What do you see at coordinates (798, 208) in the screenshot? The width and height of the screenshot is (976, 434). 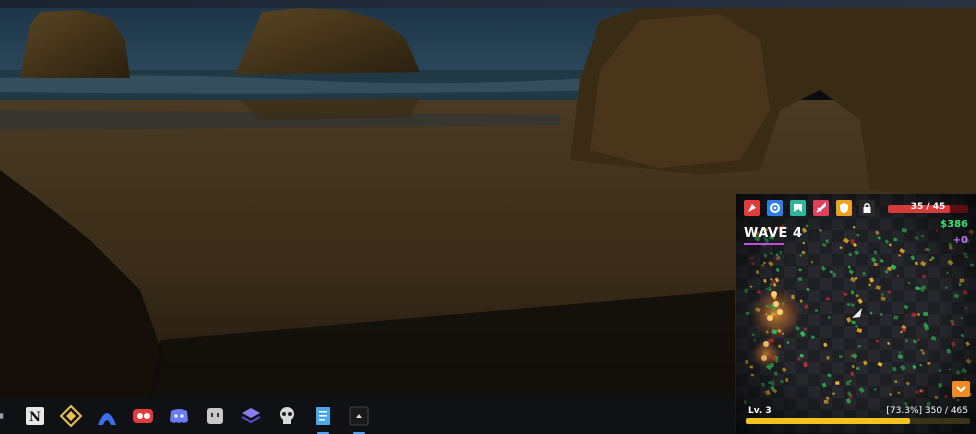 I see `banner-upgrade-icon` at bounding box center [798, 208].